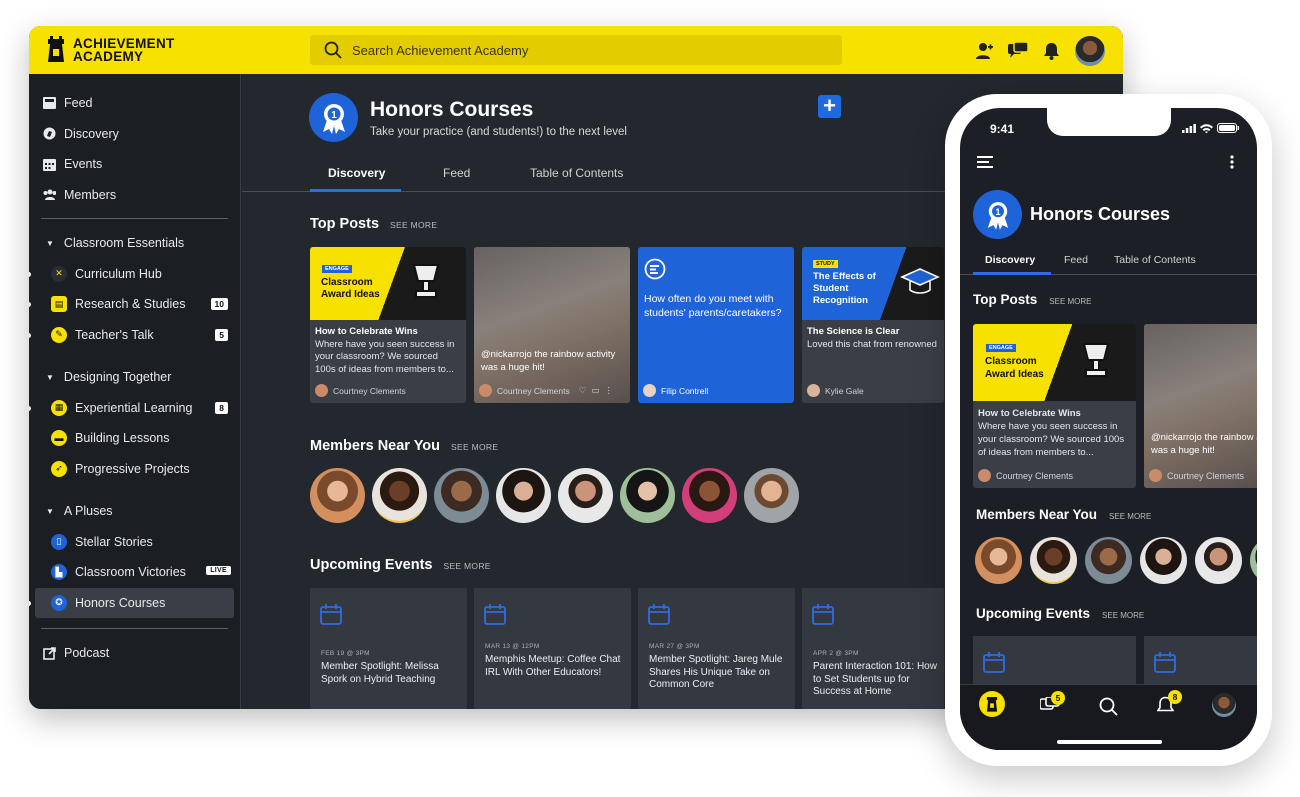 The width and height of the screenshot is (1300, 797). I want to click on event-date: FEB 19 @ 3PM, so click(345, 653).